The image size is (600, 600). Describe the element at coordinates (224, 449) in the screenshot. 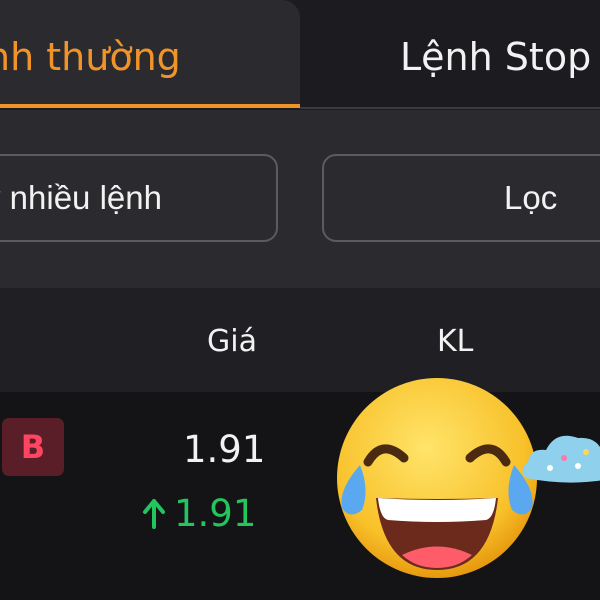

I see `order-price: 1.91` at that location.